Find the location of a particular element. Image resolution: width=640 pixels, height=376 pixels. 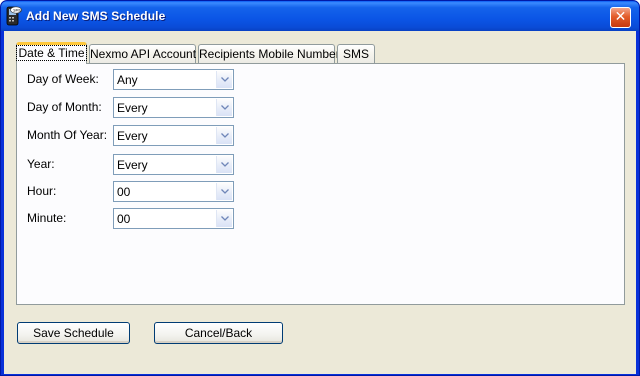

cancel-back-button: Cancel/Back is located at coordinates (218, 333).